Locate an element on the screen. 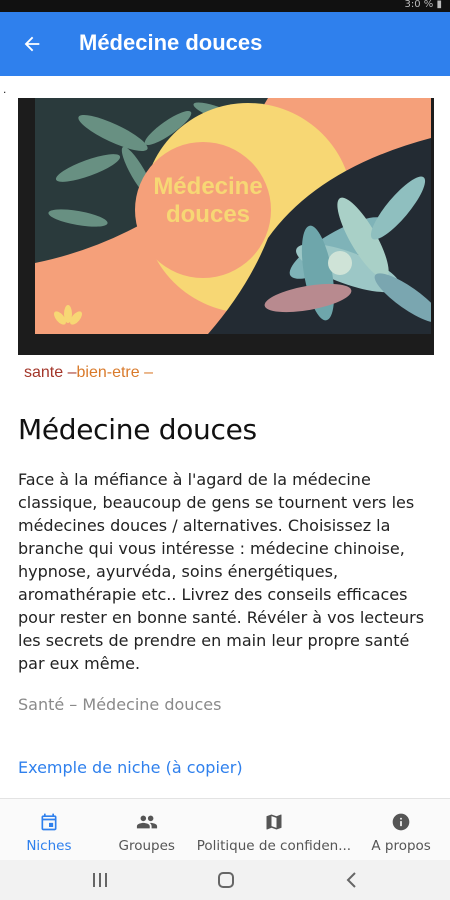  hero-title-line2: douces is located at coordinates (208, 214).